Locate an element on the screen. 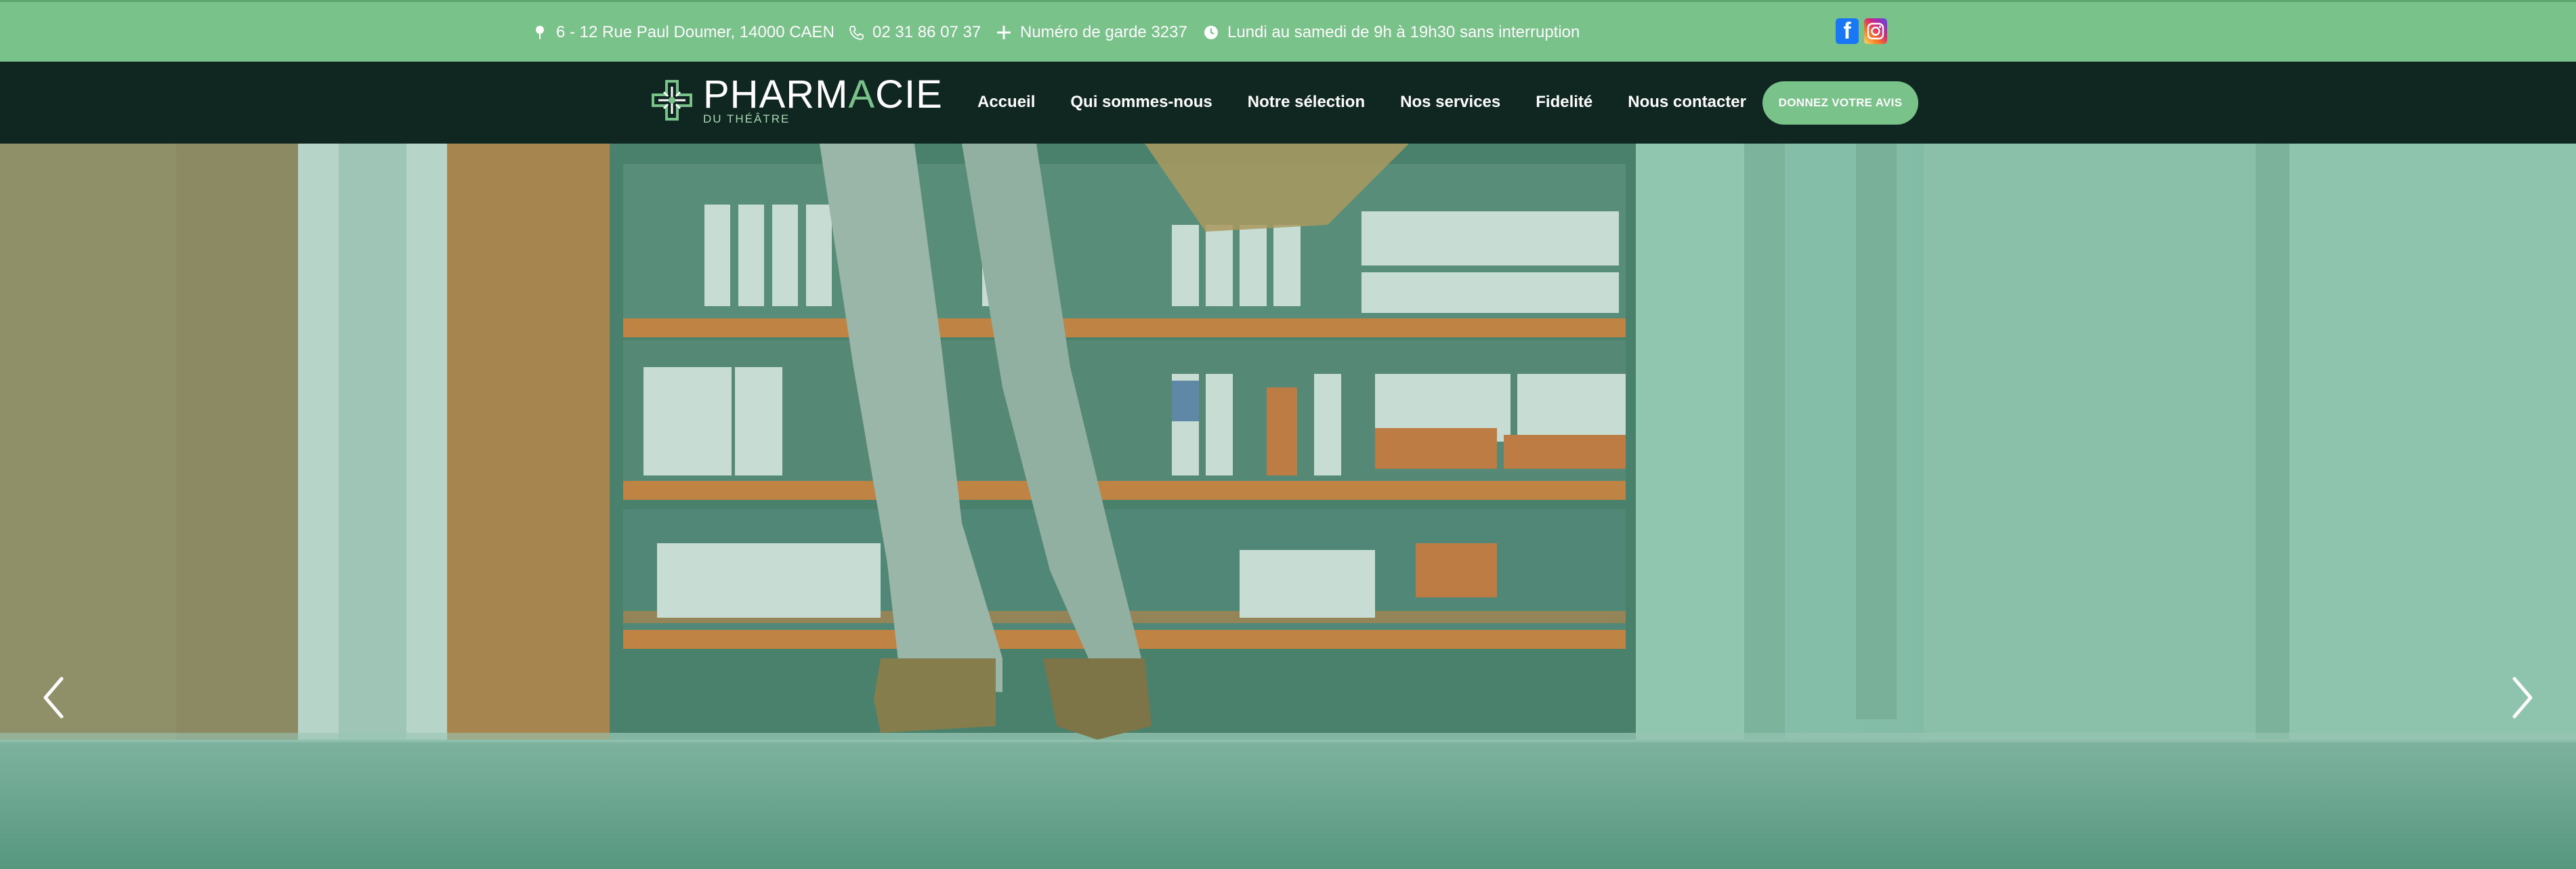 Image resolution: width=2576 pixels, height=869 pixels. address-text: 6 - 12 Rue Paul Doumer, 14000 CAEN is located at coordinates (696, 32).